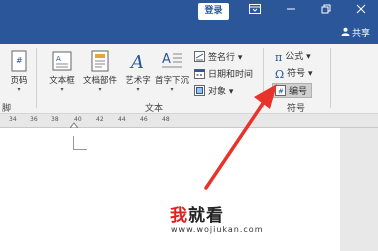  Describe the element at coordinates (206, 216) in the screenshot. I see `watermark-part2: 就看` at that location.